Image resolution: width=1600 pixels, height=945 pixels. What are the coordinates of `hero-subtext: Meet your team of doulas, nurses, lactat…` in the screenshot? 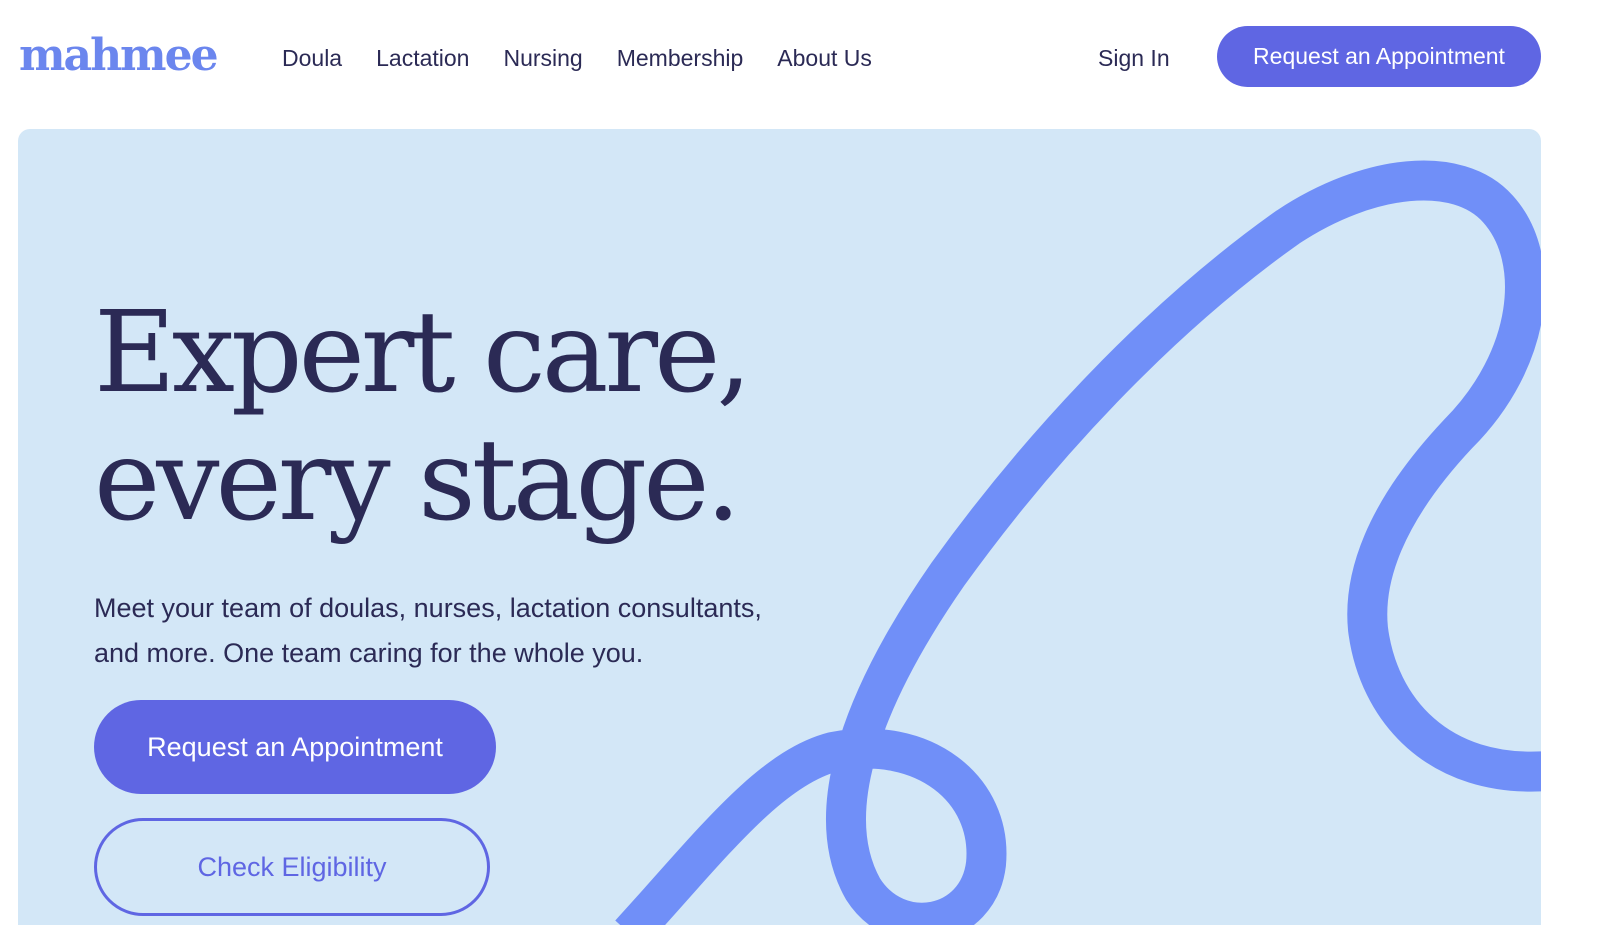 It's located at (484, 631).